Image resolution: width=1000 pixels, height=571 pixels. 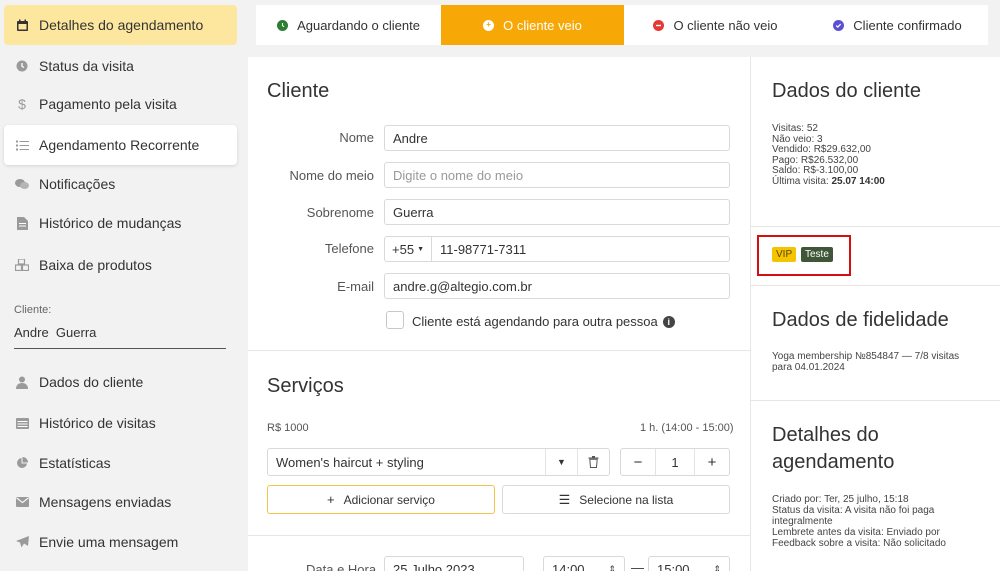 I want to click on info-icon: i, so click(x=668, y=321).